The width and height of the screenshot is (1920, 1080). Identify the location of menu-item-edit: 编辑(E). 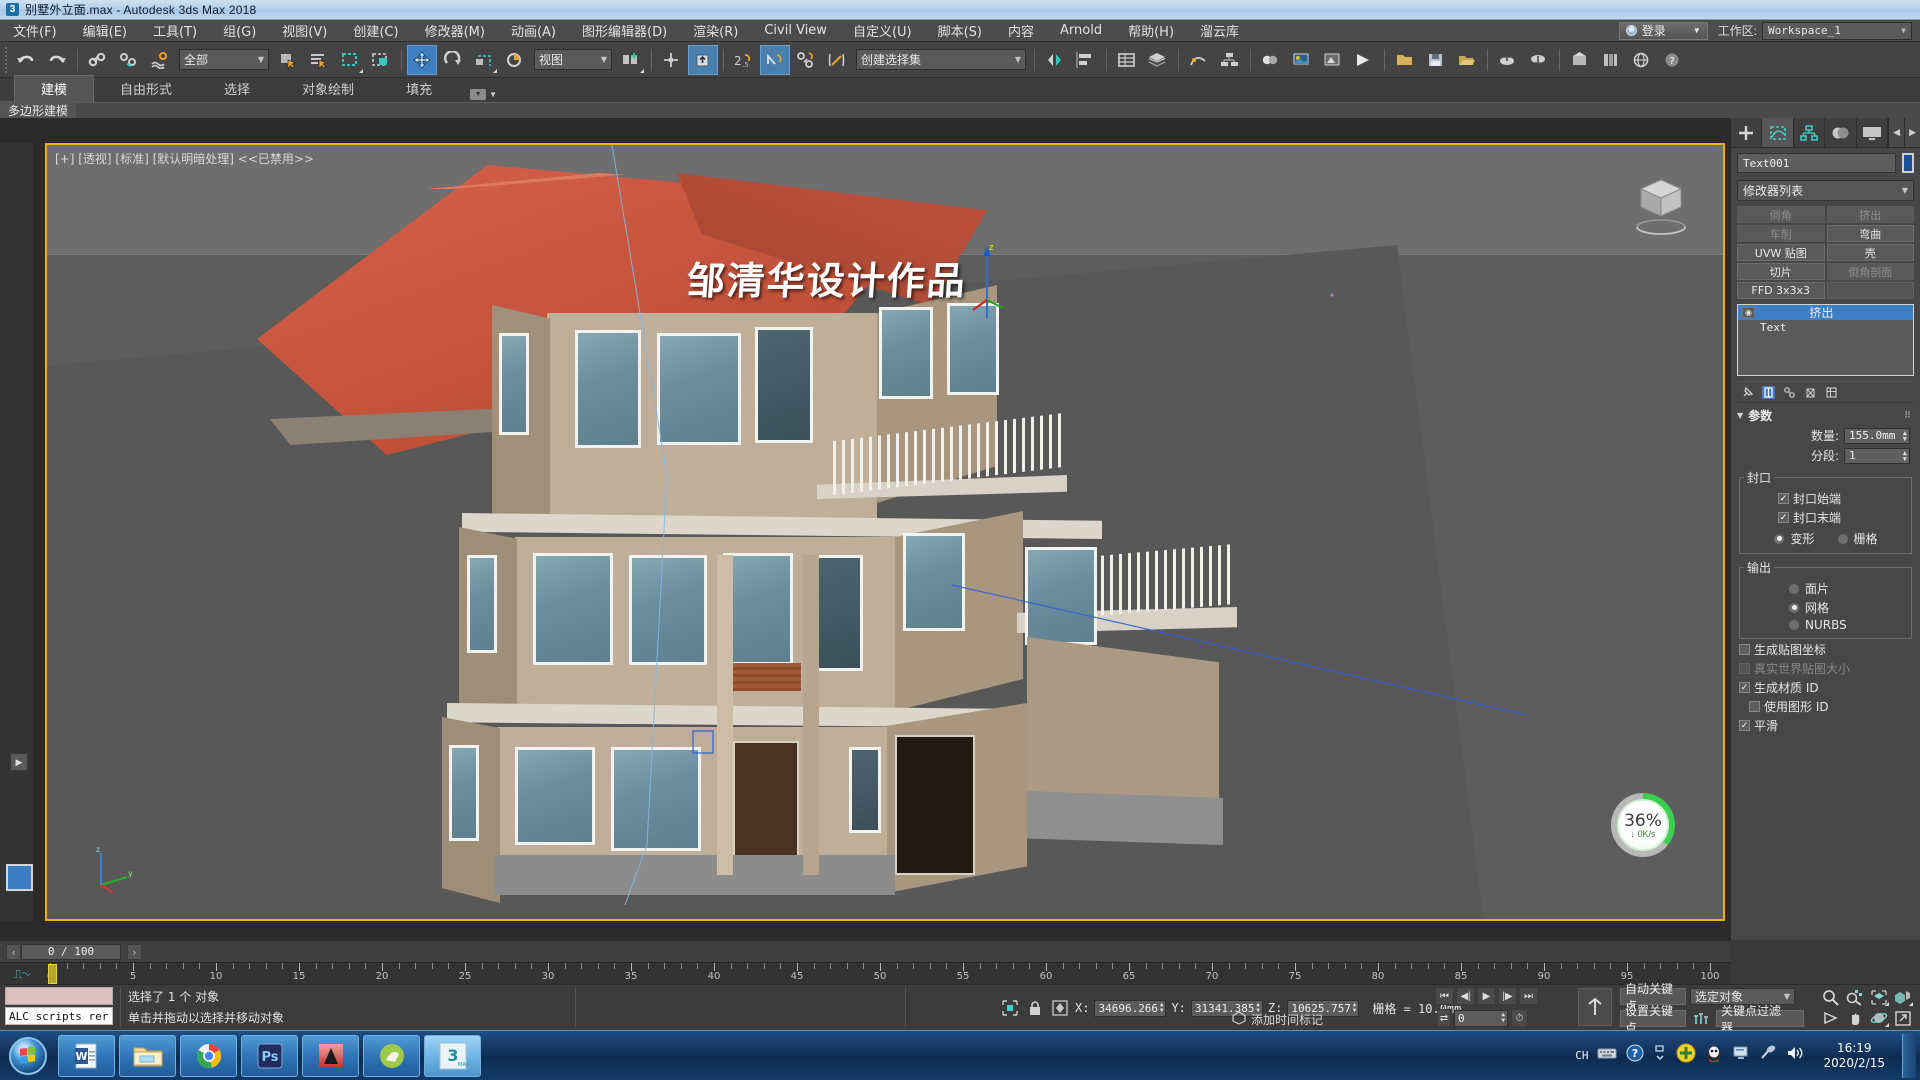
(105, 30).